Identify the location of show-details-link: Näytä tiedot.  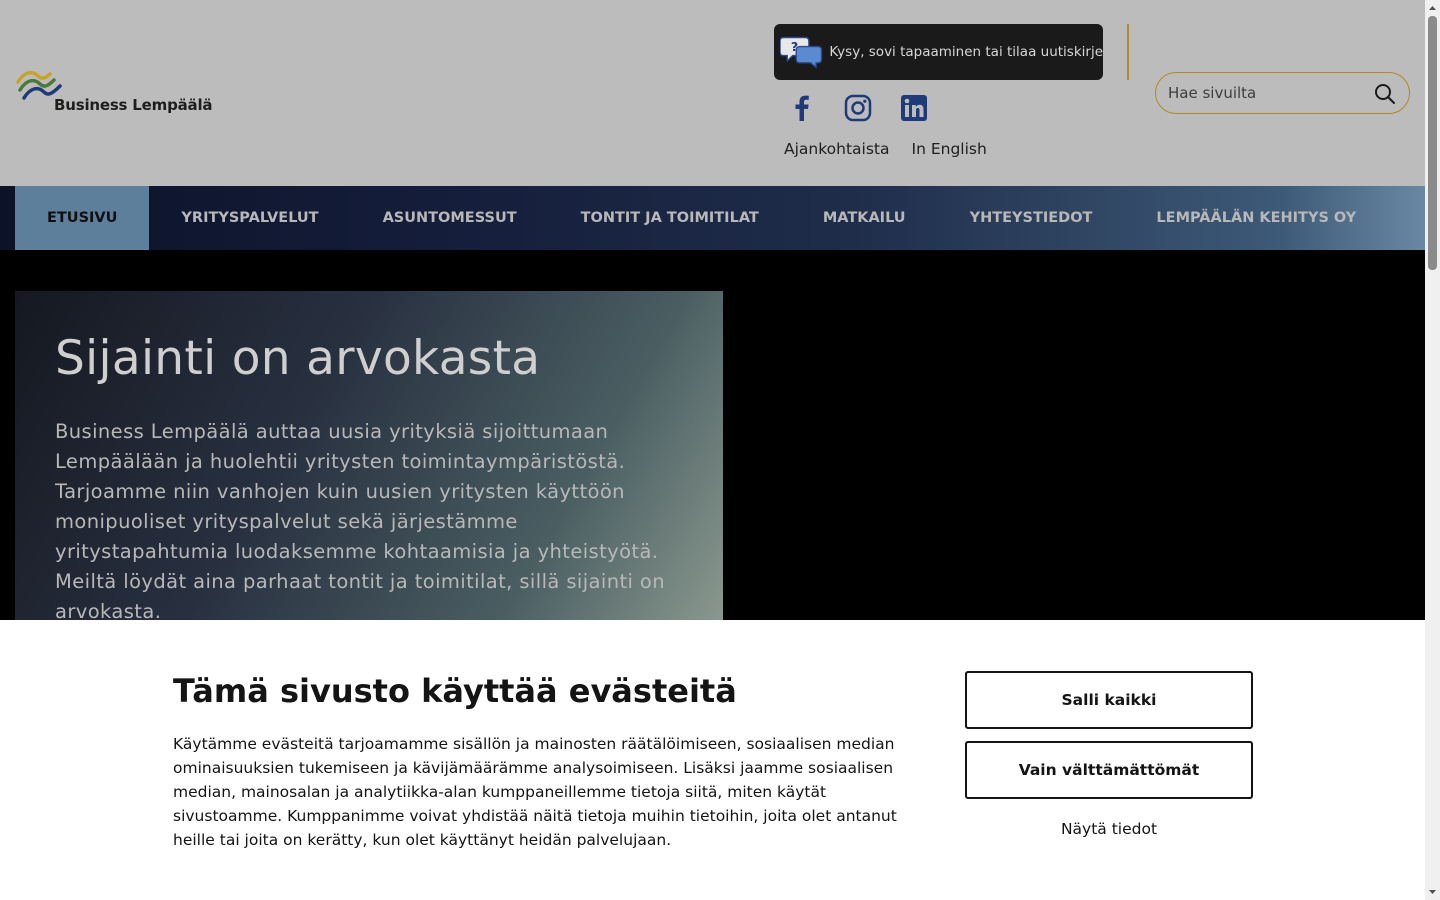
(1109, 829).